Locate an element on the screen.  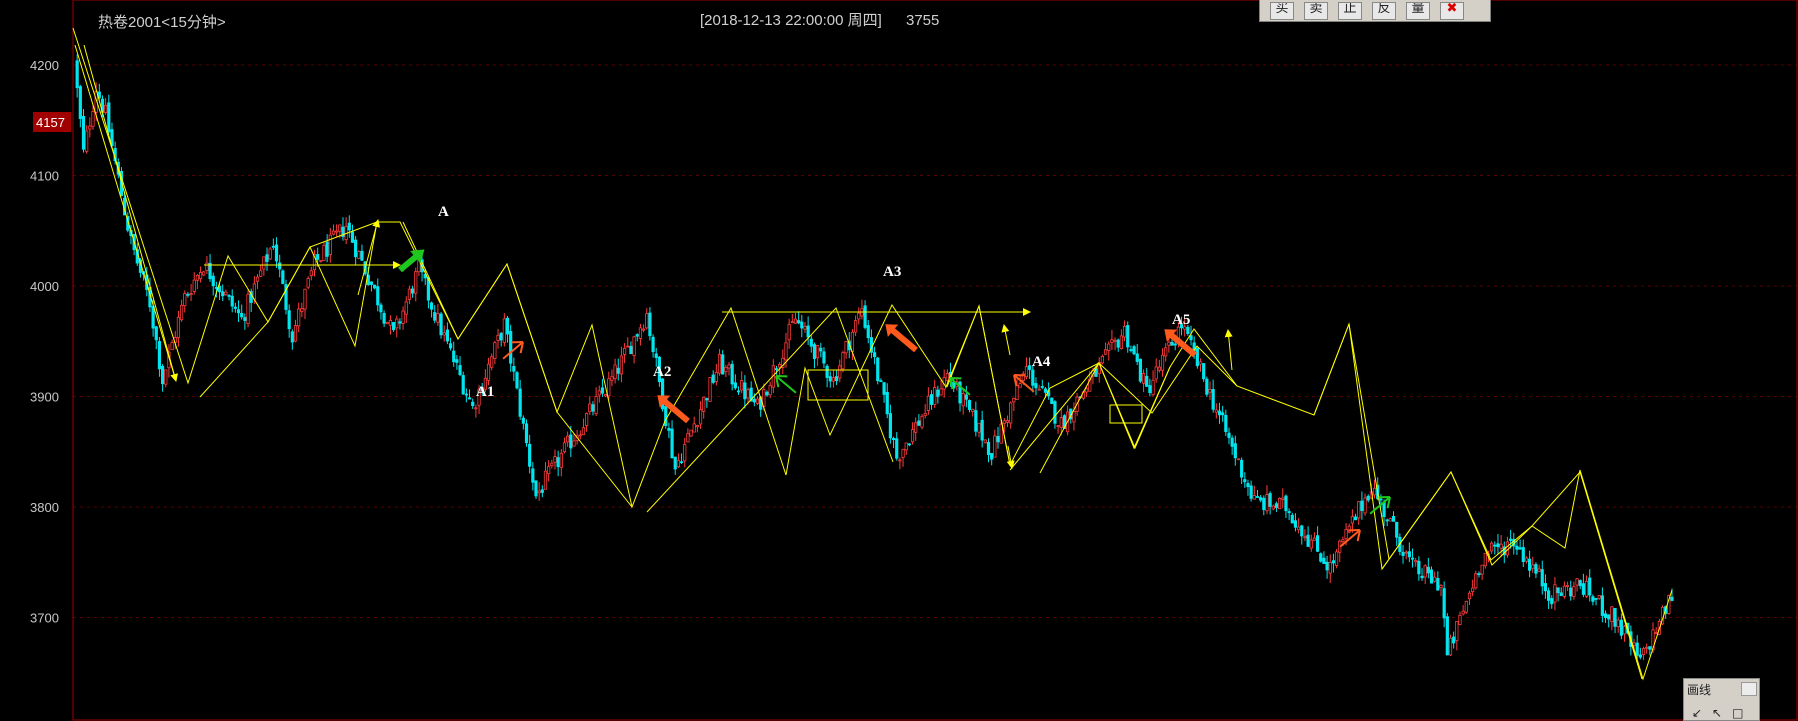
drawing-panel-close-icon is located at coordinates (1749, 689).